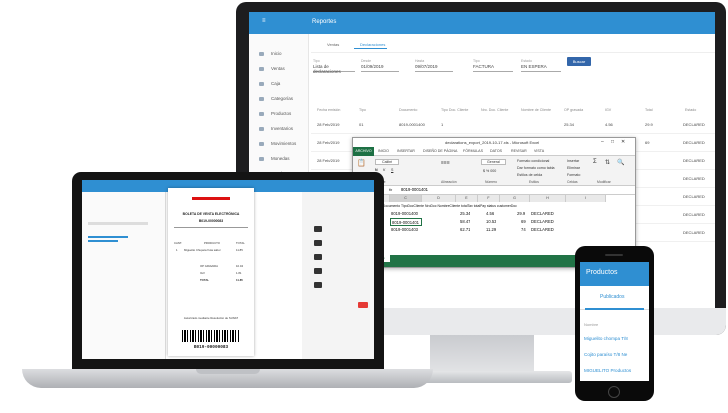  Describe the element at coordinates (612, 297) in the screenshot. I see `tab-publicados: Publicados` at that location.